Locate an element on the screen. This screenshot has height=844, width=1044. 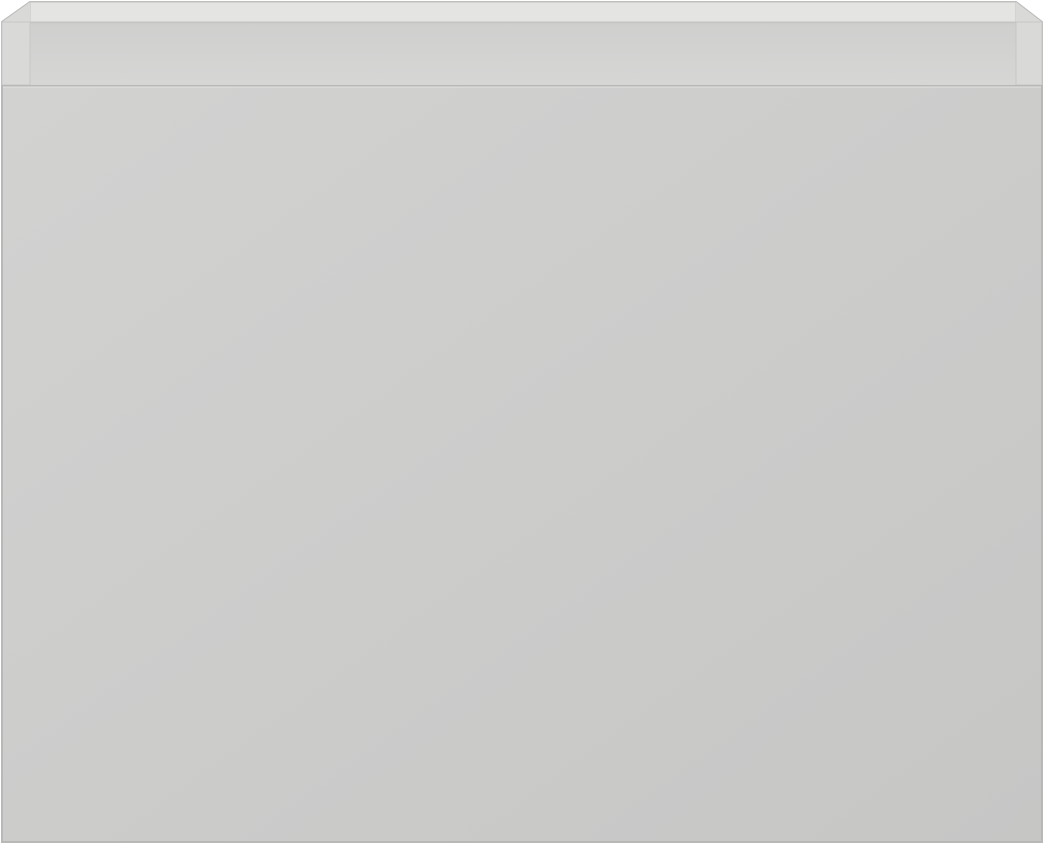
cabinet-top-frame is located at coordinates (521, 43).